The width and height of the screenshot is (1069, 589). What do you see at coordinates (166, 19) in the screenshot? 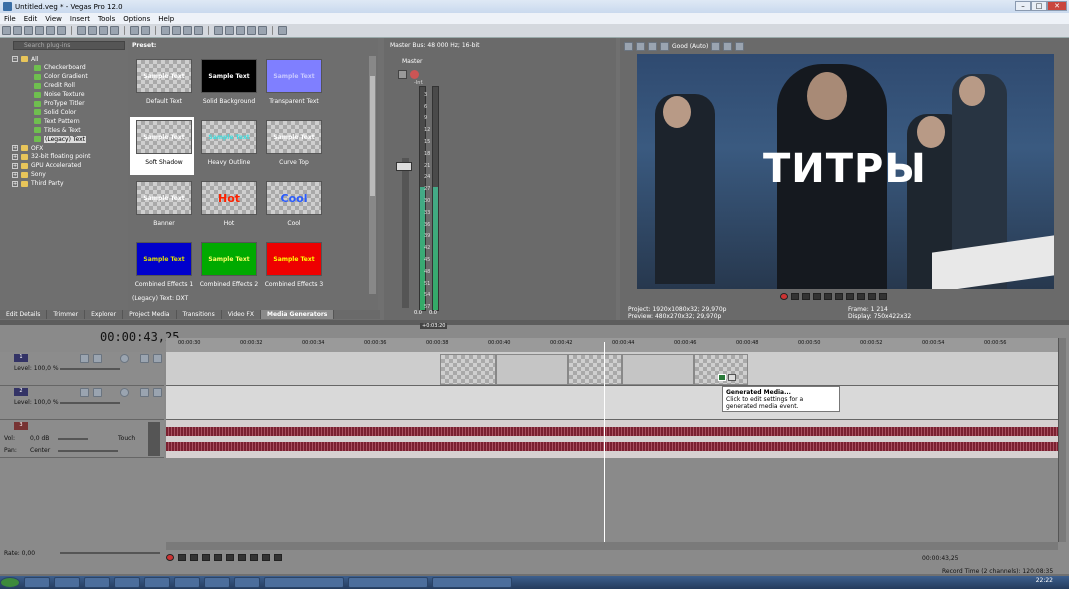
I see `menu-help: Help` at bounding box center [166, 19].